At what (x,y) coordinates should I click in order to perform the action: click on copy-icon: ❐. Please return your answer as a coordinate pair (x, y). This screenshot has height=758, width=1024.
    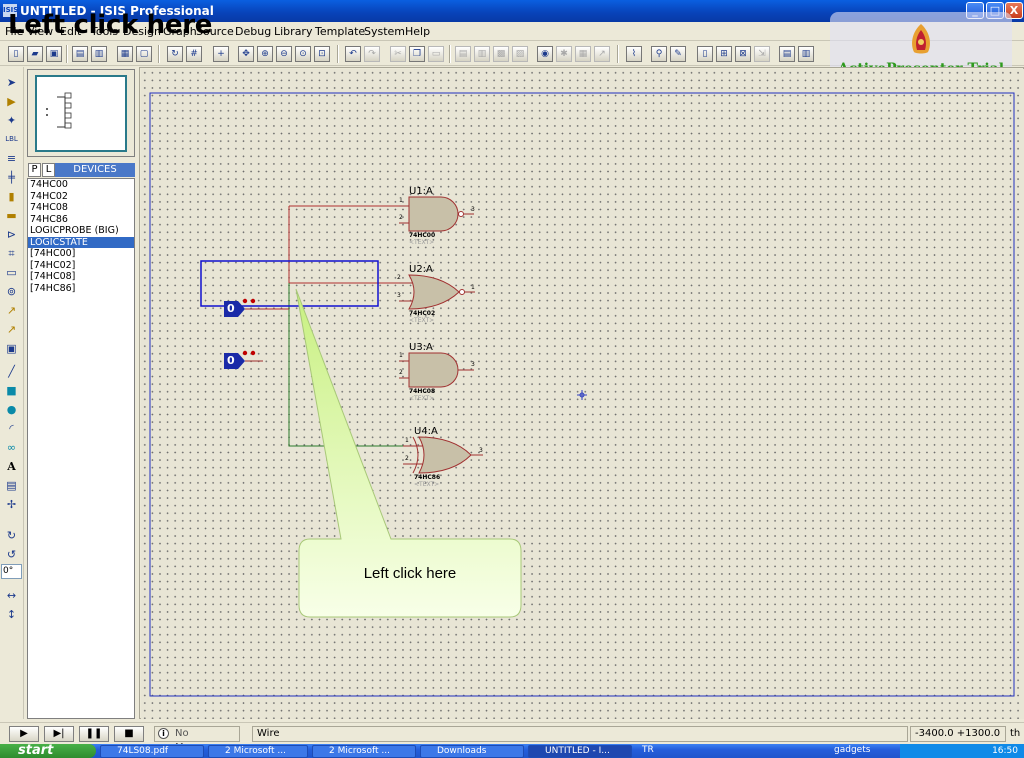
    Looking at the image, I should click on (417, 54).